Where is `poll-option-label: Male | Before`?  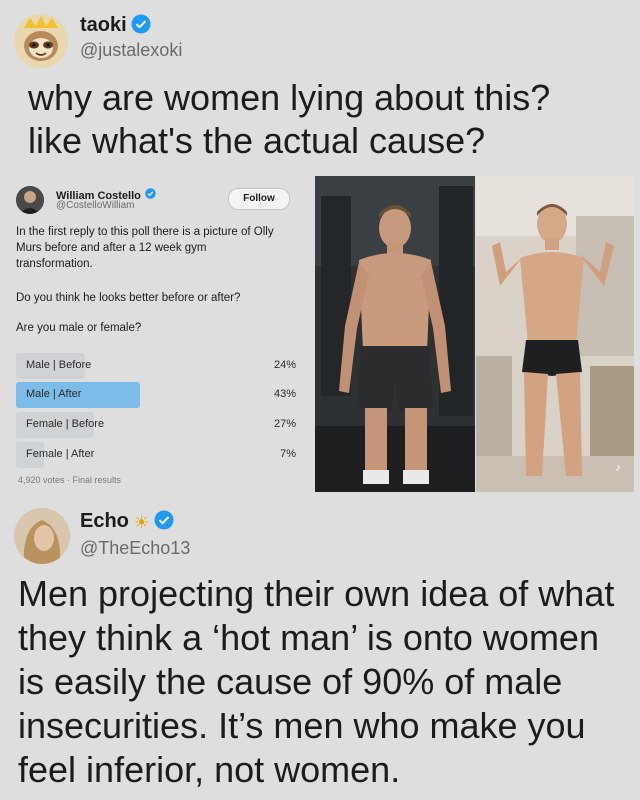 poll-option-label: Male | Before is located at coordinates (59, 365).